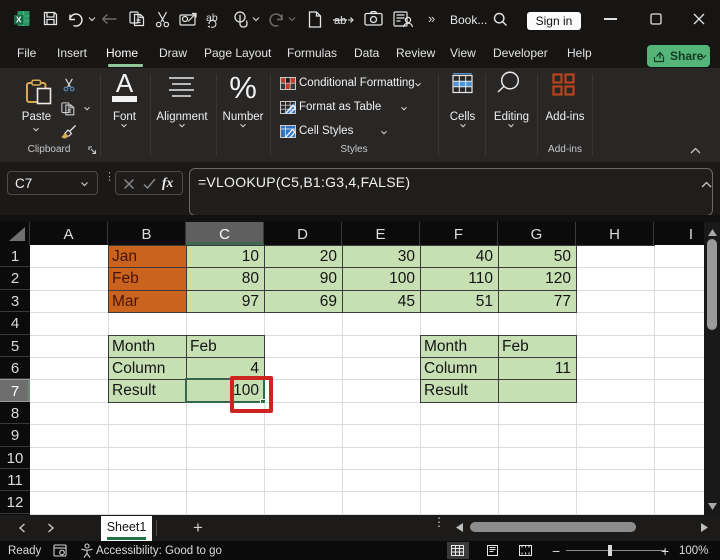  What do you see at coordinates (19, 20) in the screenshot?
I see `svg-text: X` at bounding box center [19, 20].